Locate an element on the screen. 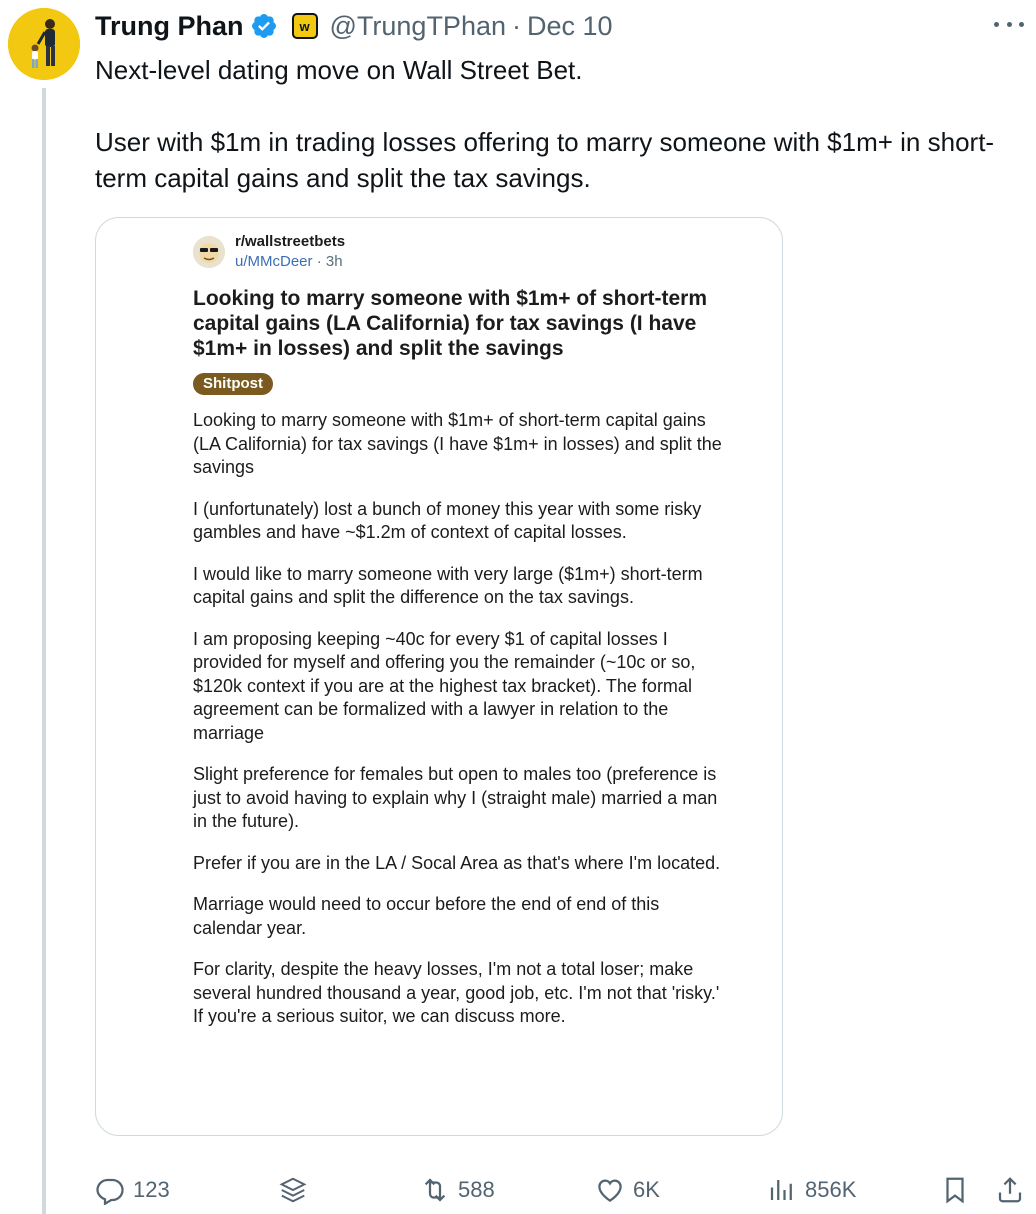 This screenshot has height=1214, width=1036. avatar-image is located at coordinates (44, 44).